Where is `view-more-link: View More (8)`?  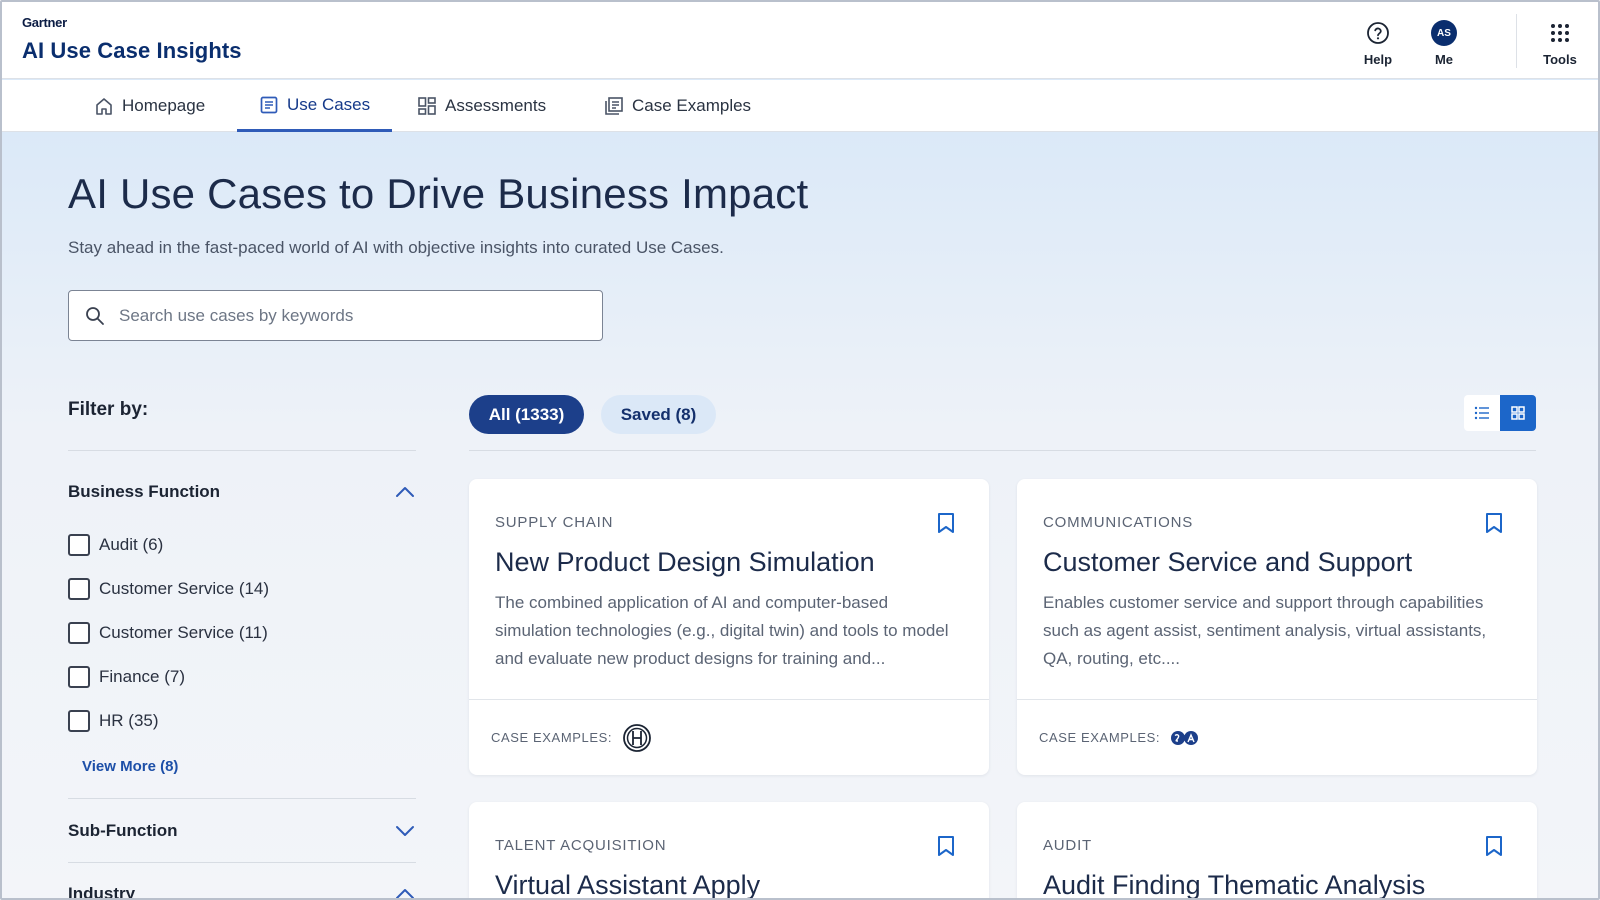 view-more-link: View More (8) is located at coordinates (130, 766).